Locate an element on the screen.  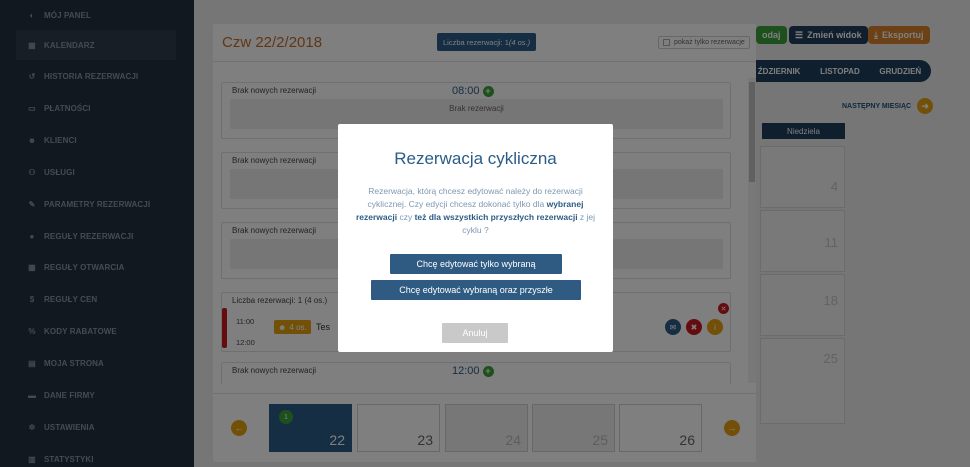
modal-title: Rezerwacja cykliczna is located at coordinates (475, 158).